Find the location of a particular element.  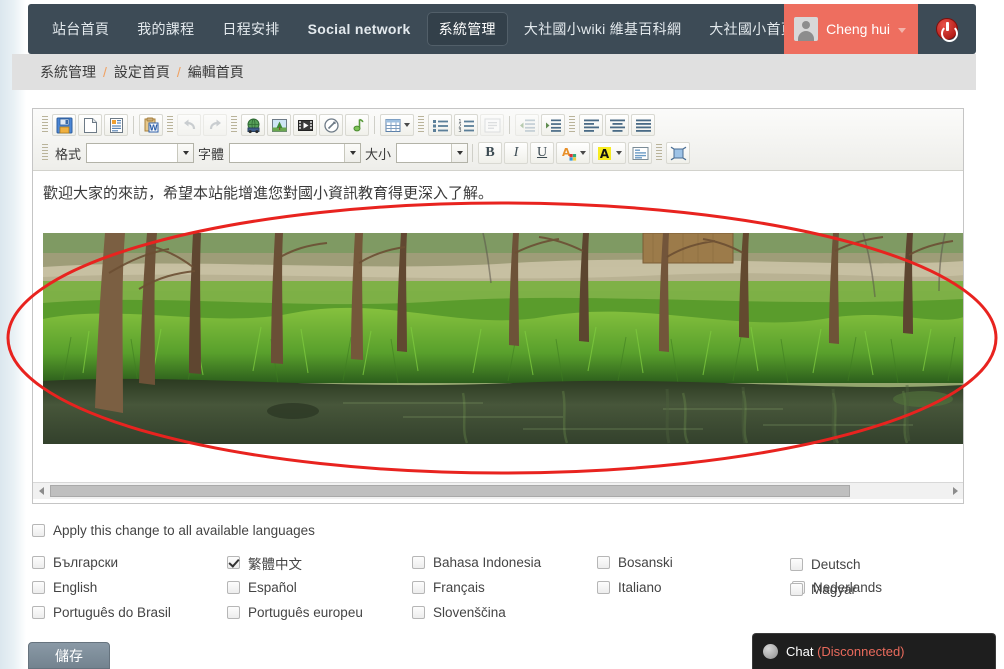

user-name-label: Cheng hui is located at coordinates (858, 29).